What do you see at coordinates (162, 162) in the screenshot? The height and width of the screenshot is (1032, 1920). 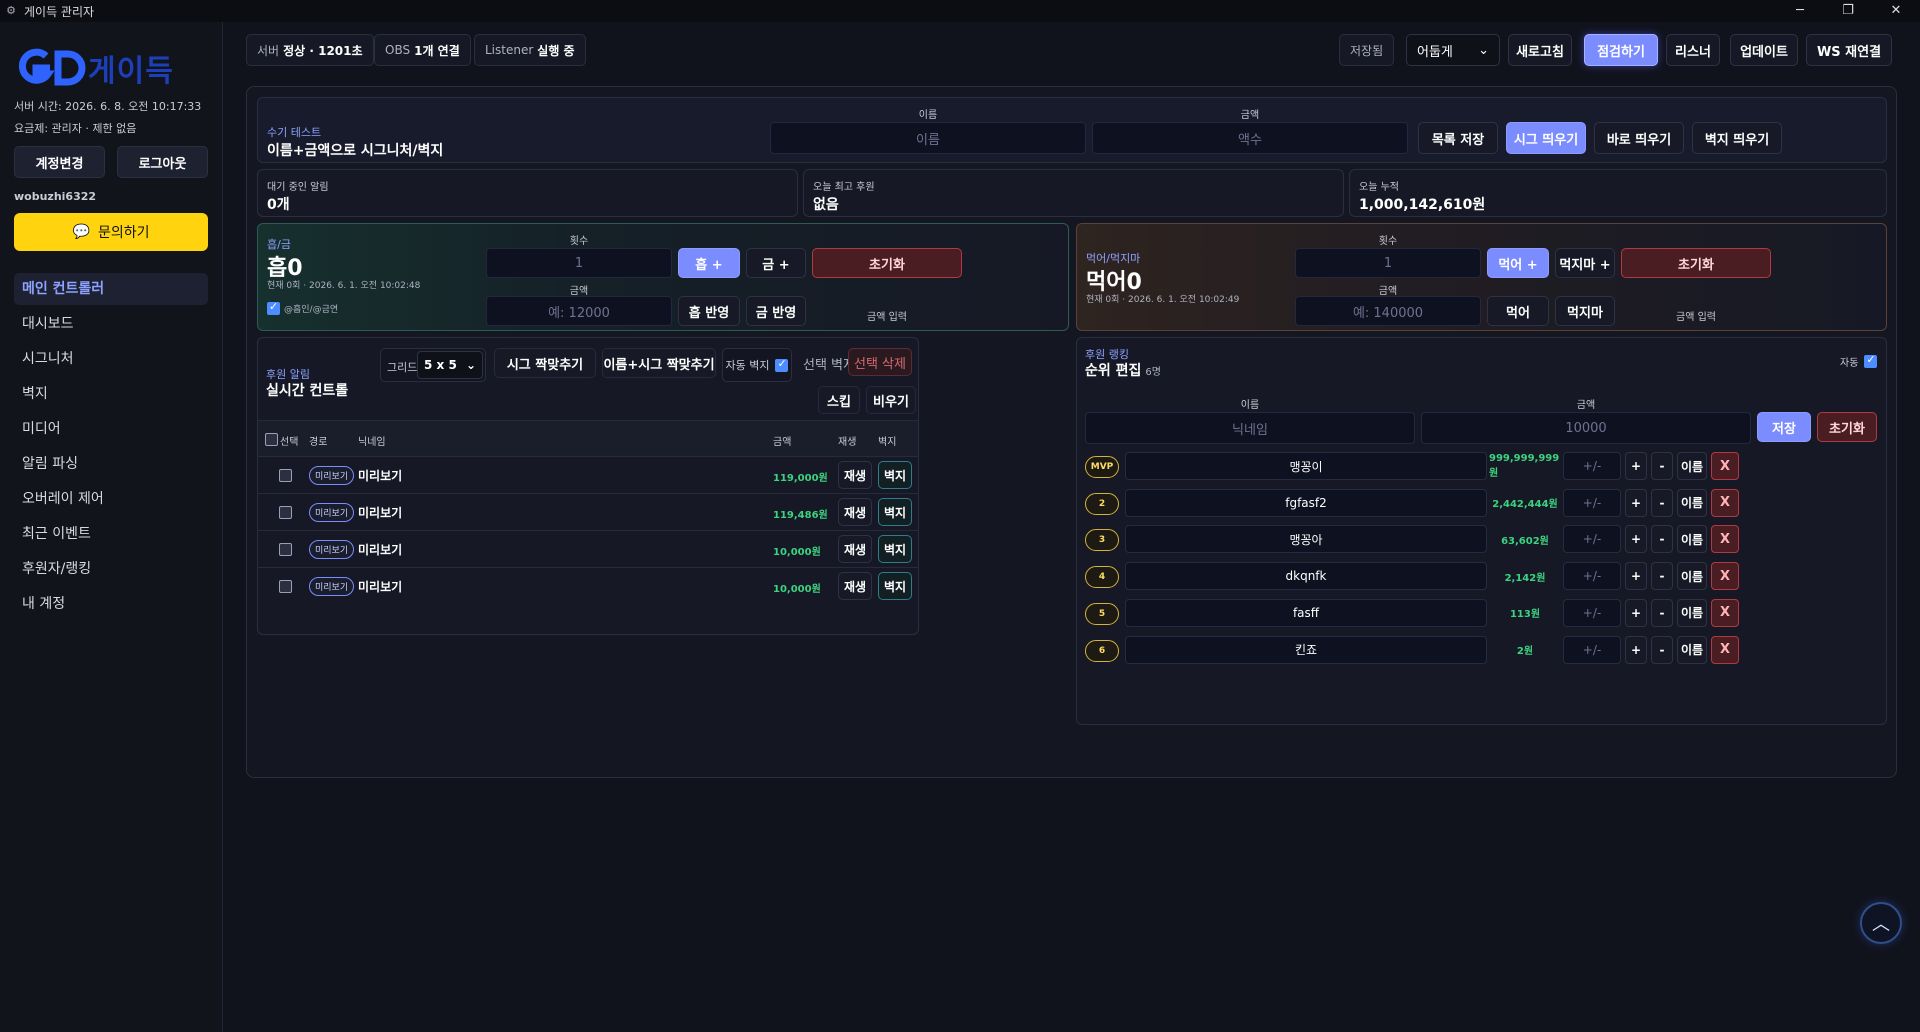 I see `logout-button: 로그아웃` at bounding box center [162, 162].